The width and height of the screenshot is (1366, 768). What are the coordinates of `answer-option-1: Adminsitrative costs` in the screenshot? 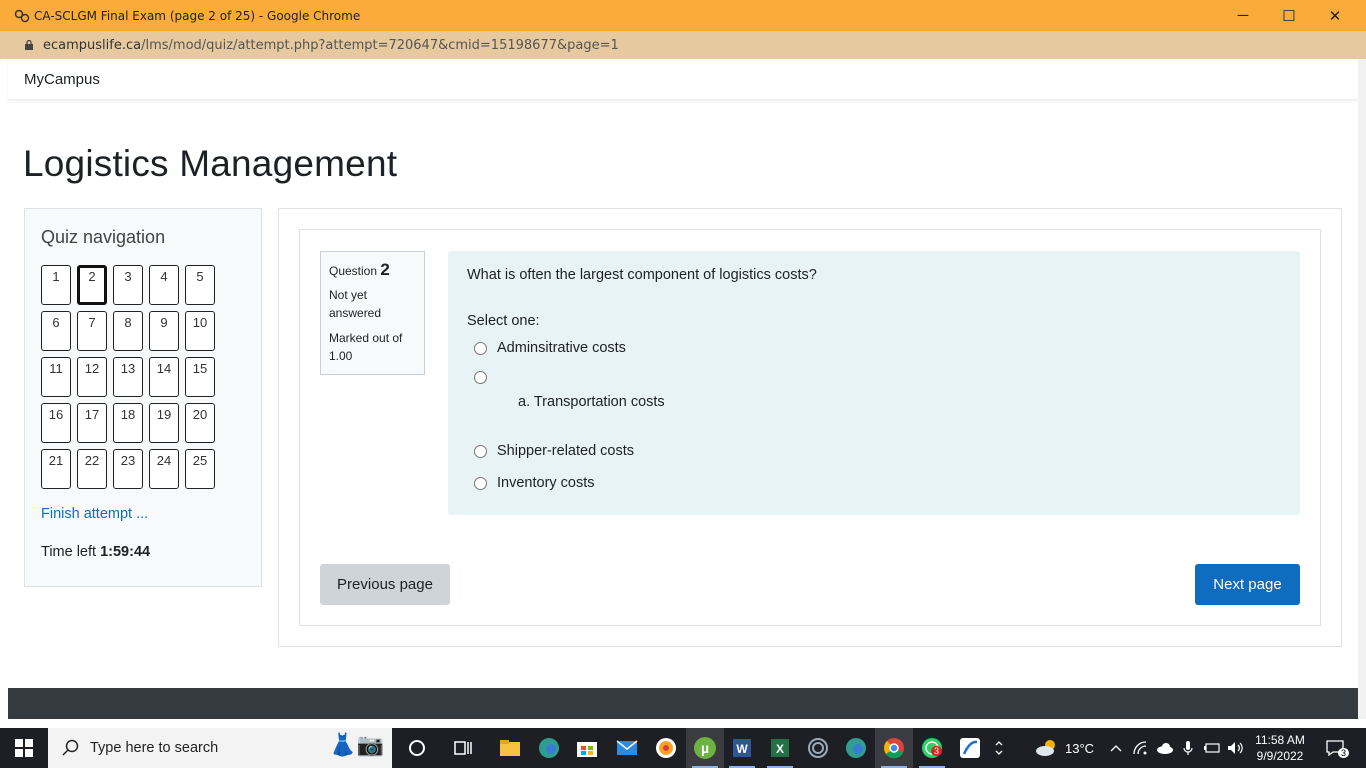 It's located at (550, 348).